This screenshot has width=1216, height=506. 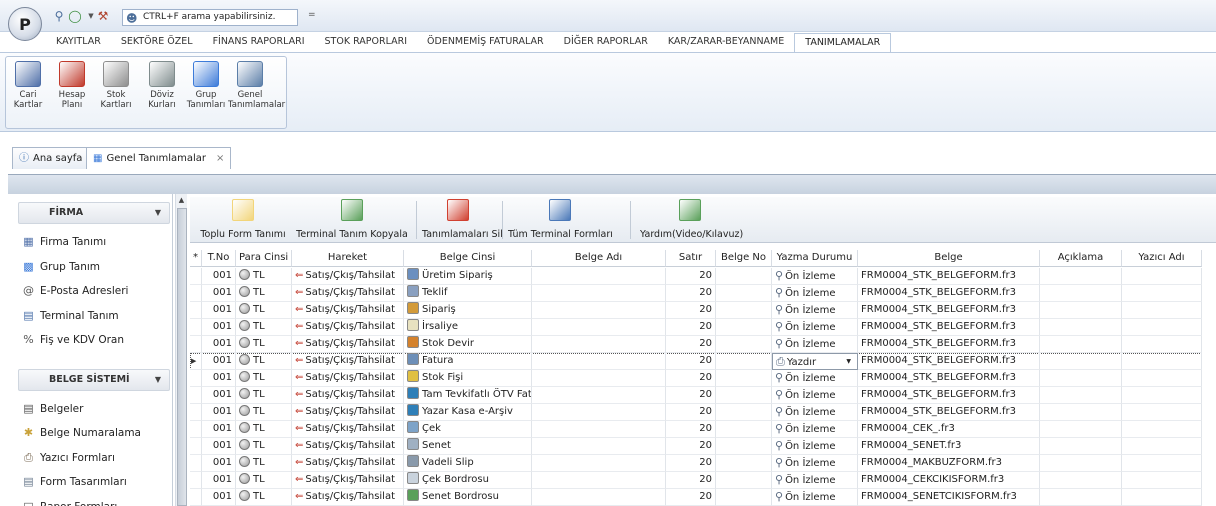 What do you see at coordinates (468, 361) in the screenshot?
I see `cell-cins: Fatura` at bounding box center [468, 361].